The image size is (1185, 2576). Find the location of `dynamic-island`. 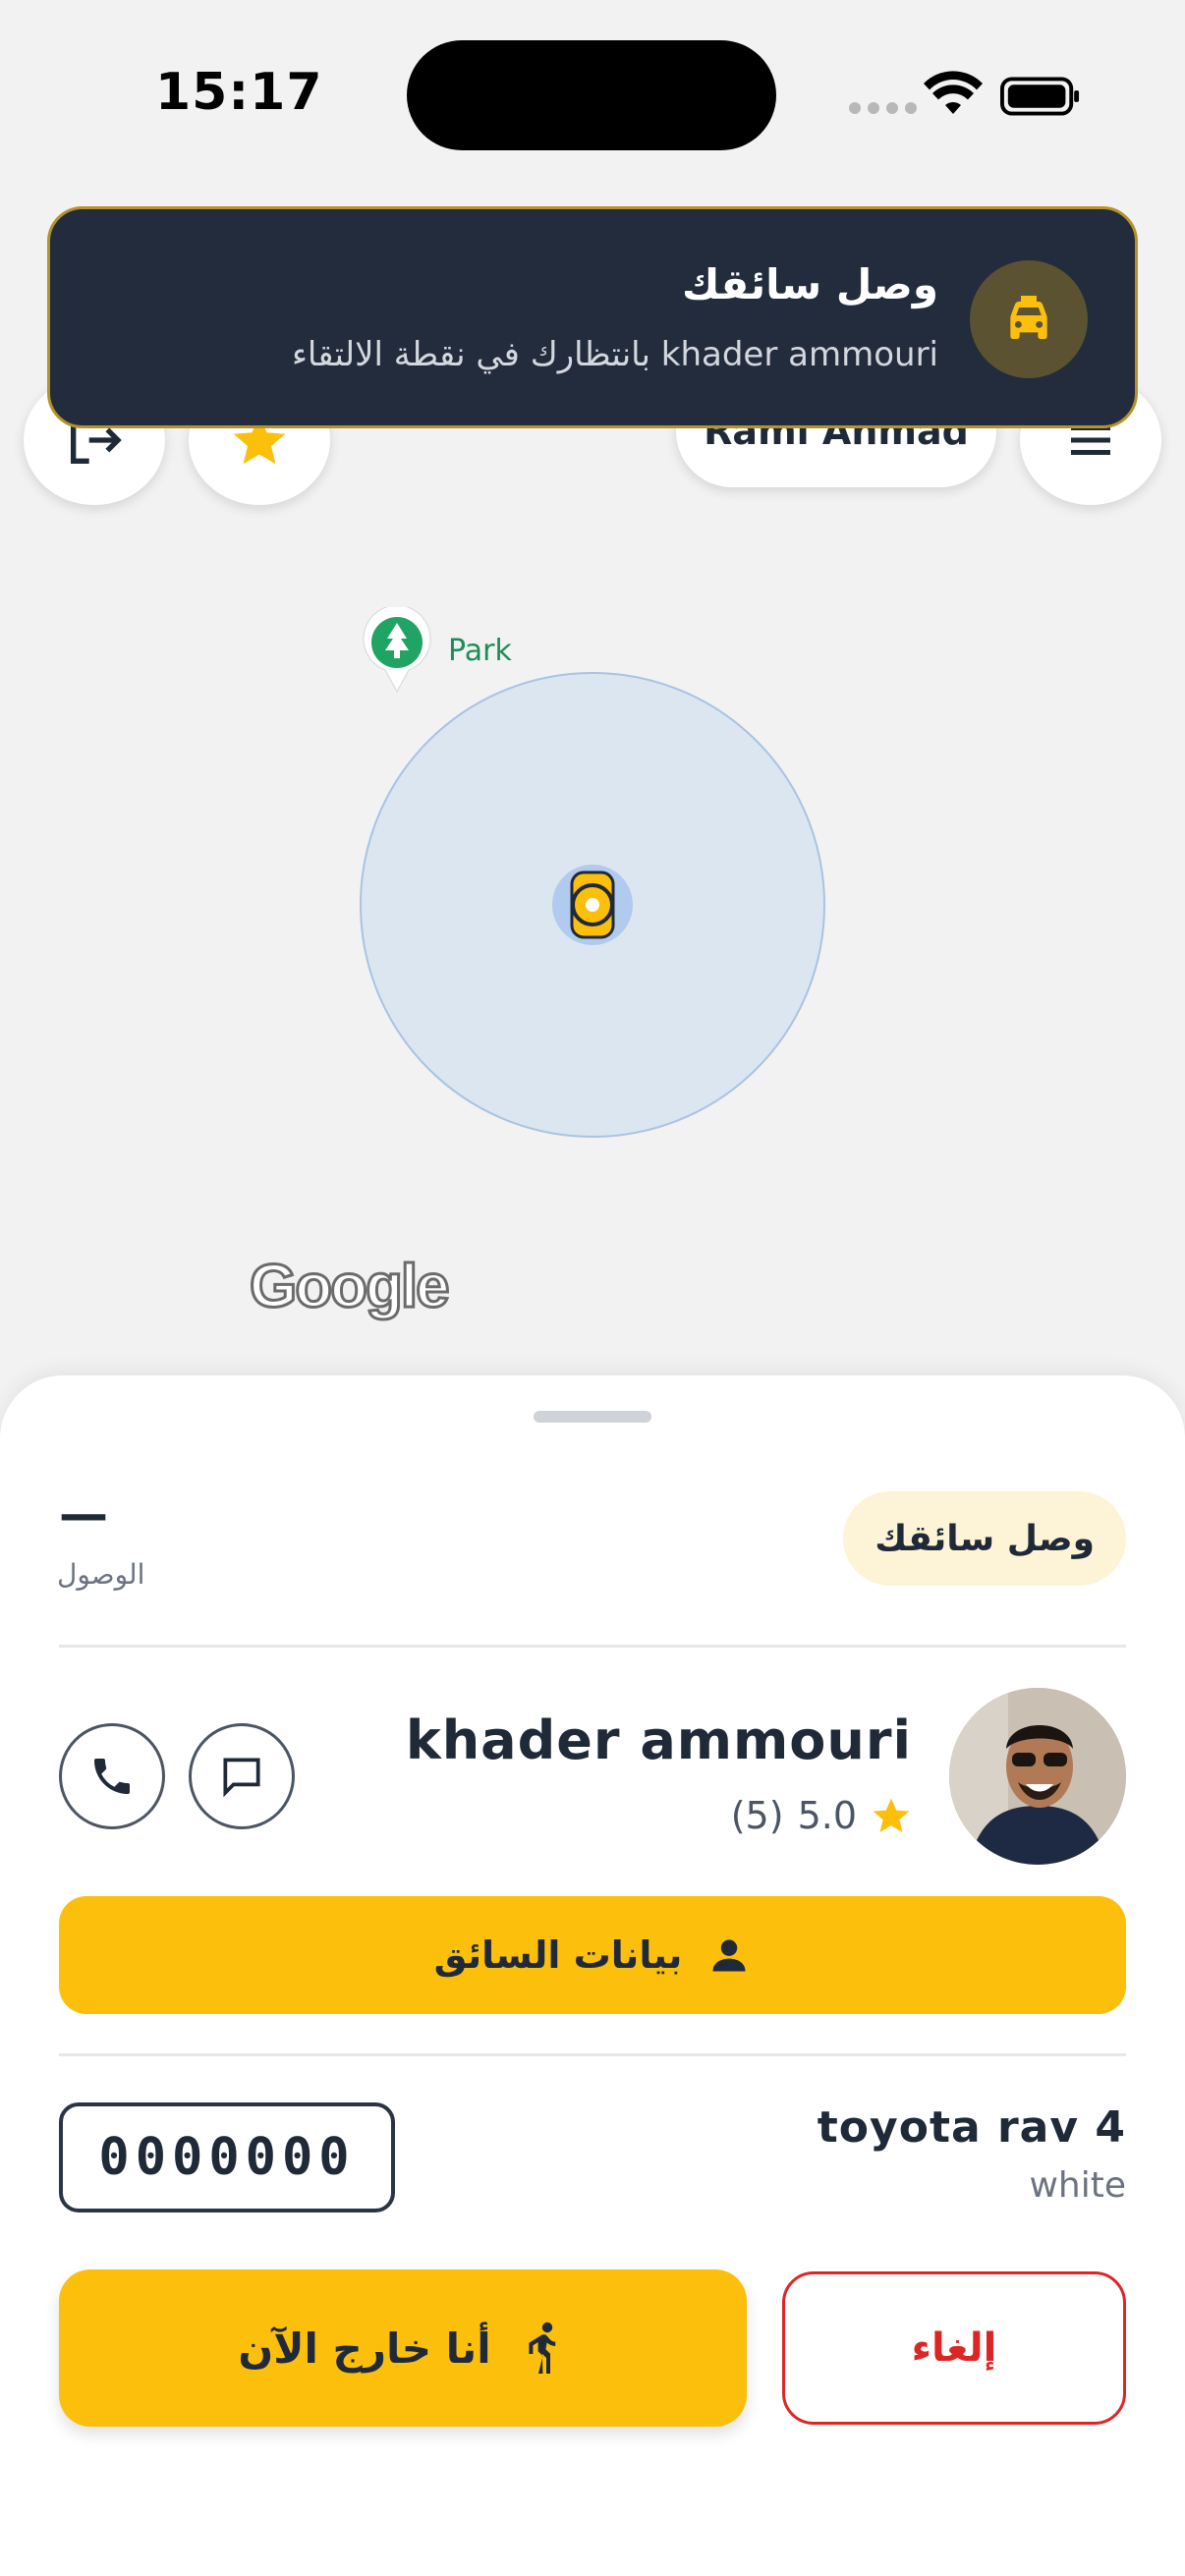

dynamic-island is located at coordinates (592, 95).